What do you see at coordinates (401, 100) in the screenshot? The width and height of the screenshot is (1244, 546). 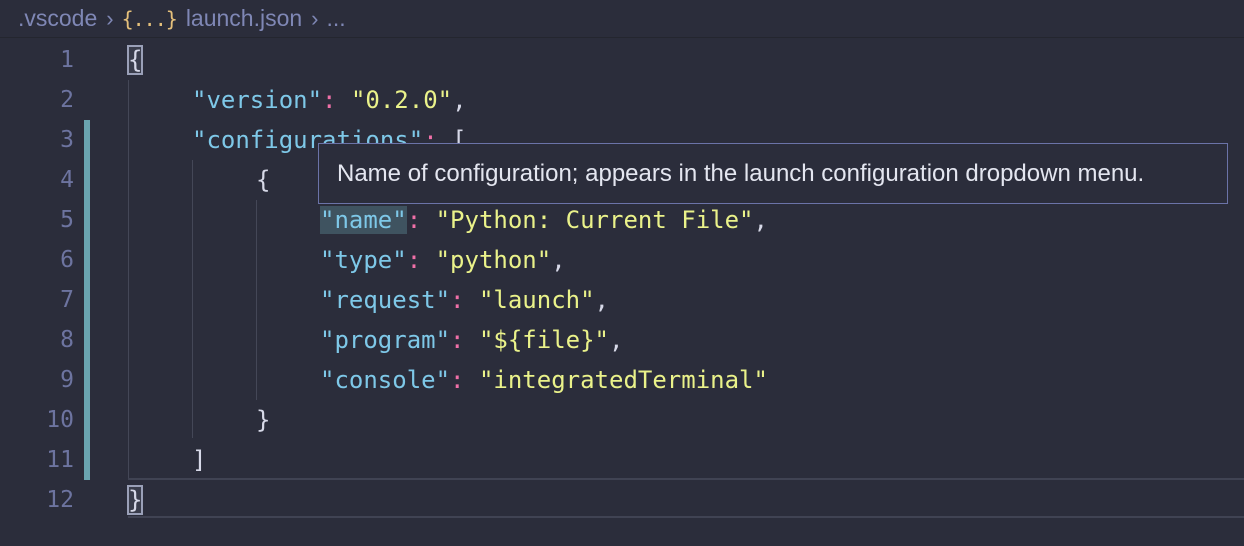 I see `json-string: "0.2.0"` at bounding box center [401, 100].